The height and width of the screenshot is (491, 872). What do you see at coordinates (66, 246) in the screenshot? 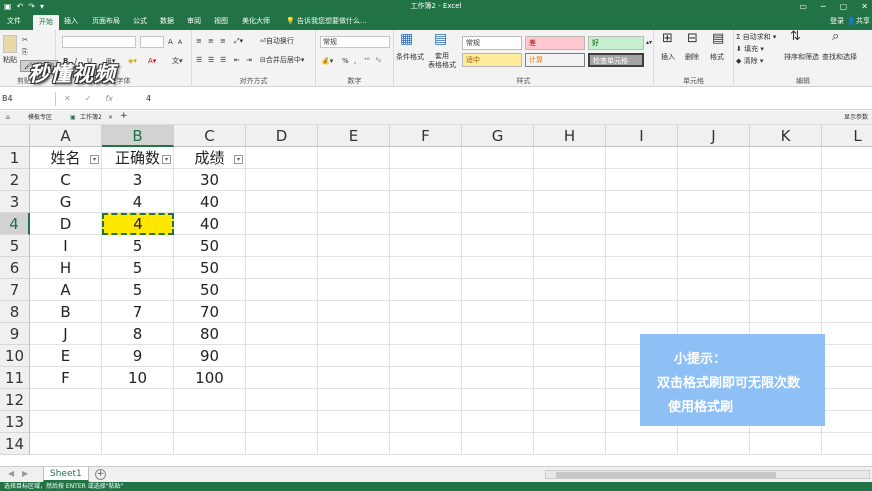
I see `table-cell: I` at bounding box center [66, 246].